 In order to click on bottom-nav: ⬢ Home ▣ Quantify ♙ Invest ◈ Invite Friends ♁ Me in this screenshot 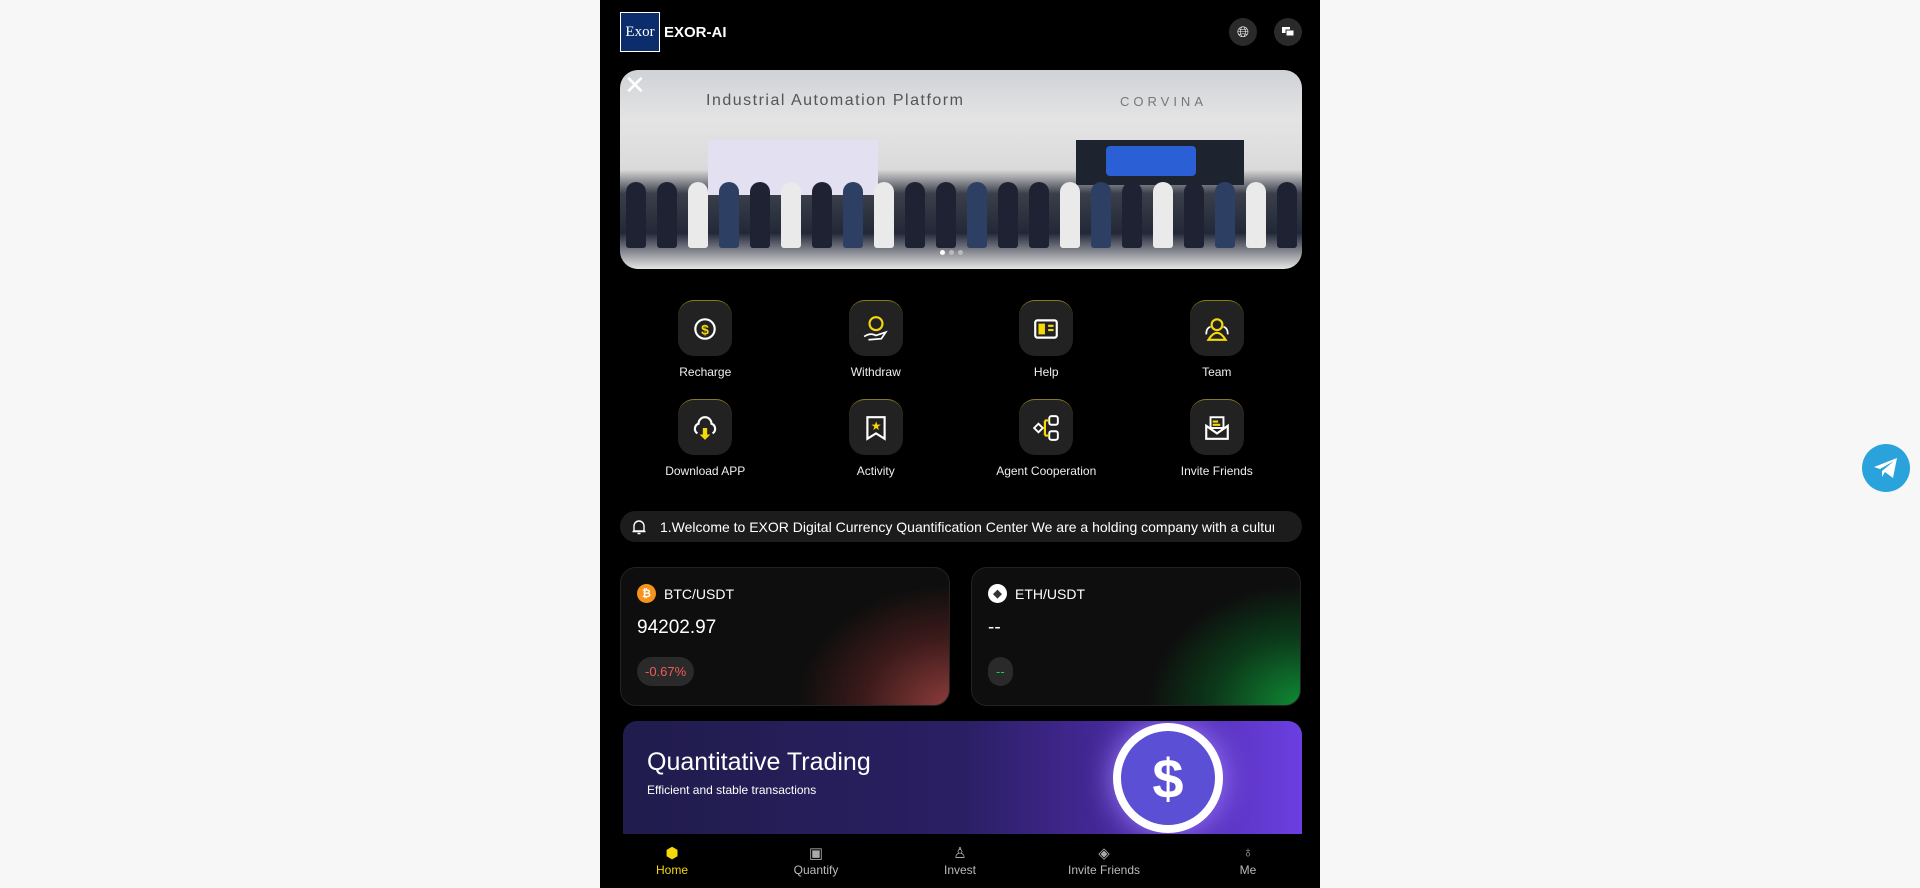, I will do `click(960, 861)`.